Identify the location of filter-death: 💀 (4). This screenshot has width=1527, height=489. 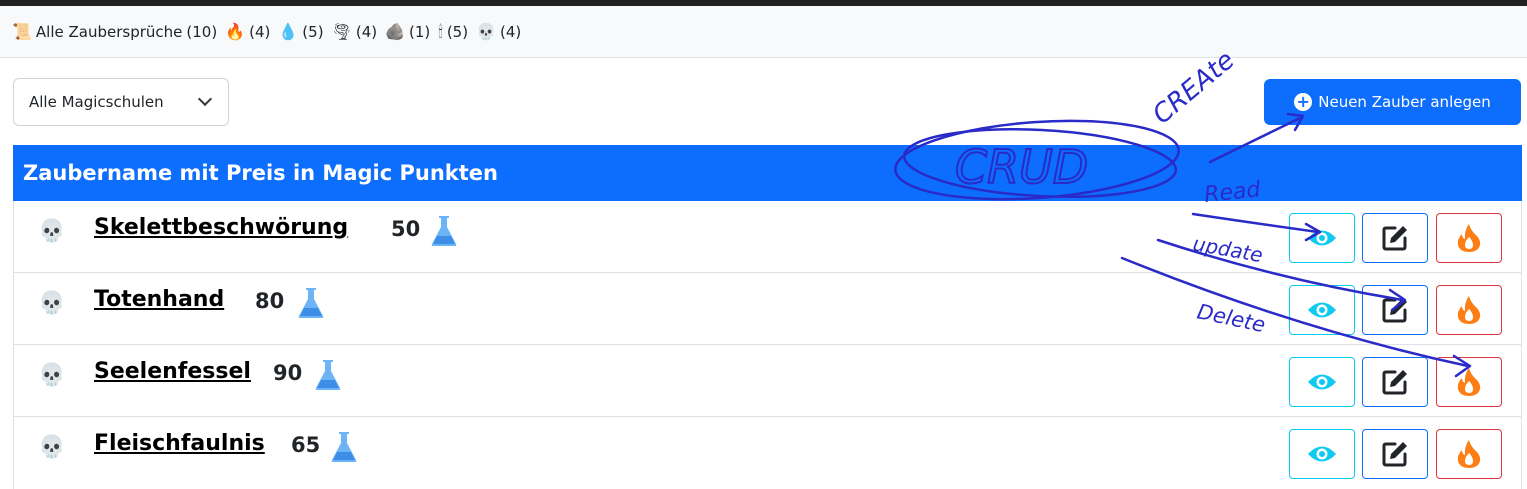
(498, 31).